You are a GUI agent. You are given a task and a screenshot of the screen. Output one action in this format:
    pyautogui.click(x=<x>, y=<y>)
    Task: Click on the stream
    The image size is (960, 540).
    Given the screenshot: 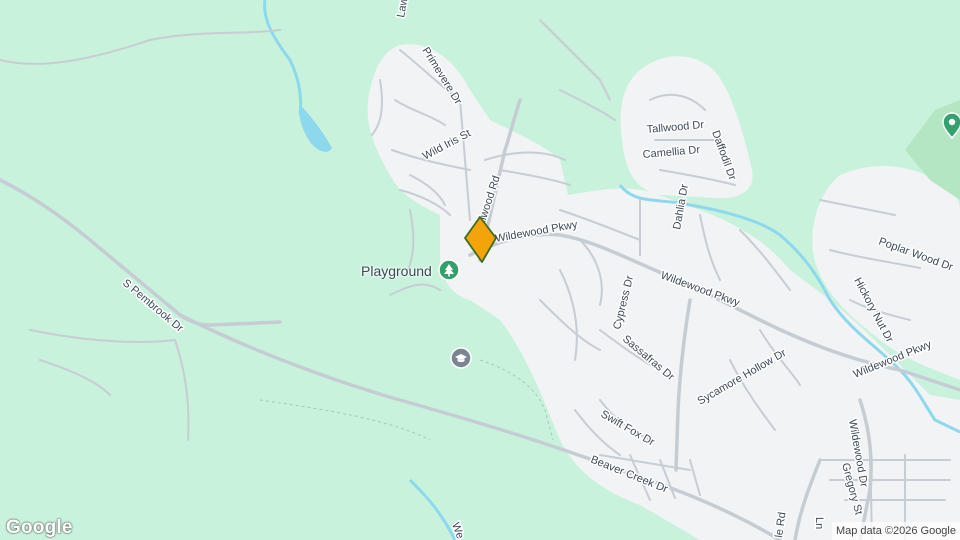 What is the action you would take?
    pyautogui.click(x=283, y=58)
    